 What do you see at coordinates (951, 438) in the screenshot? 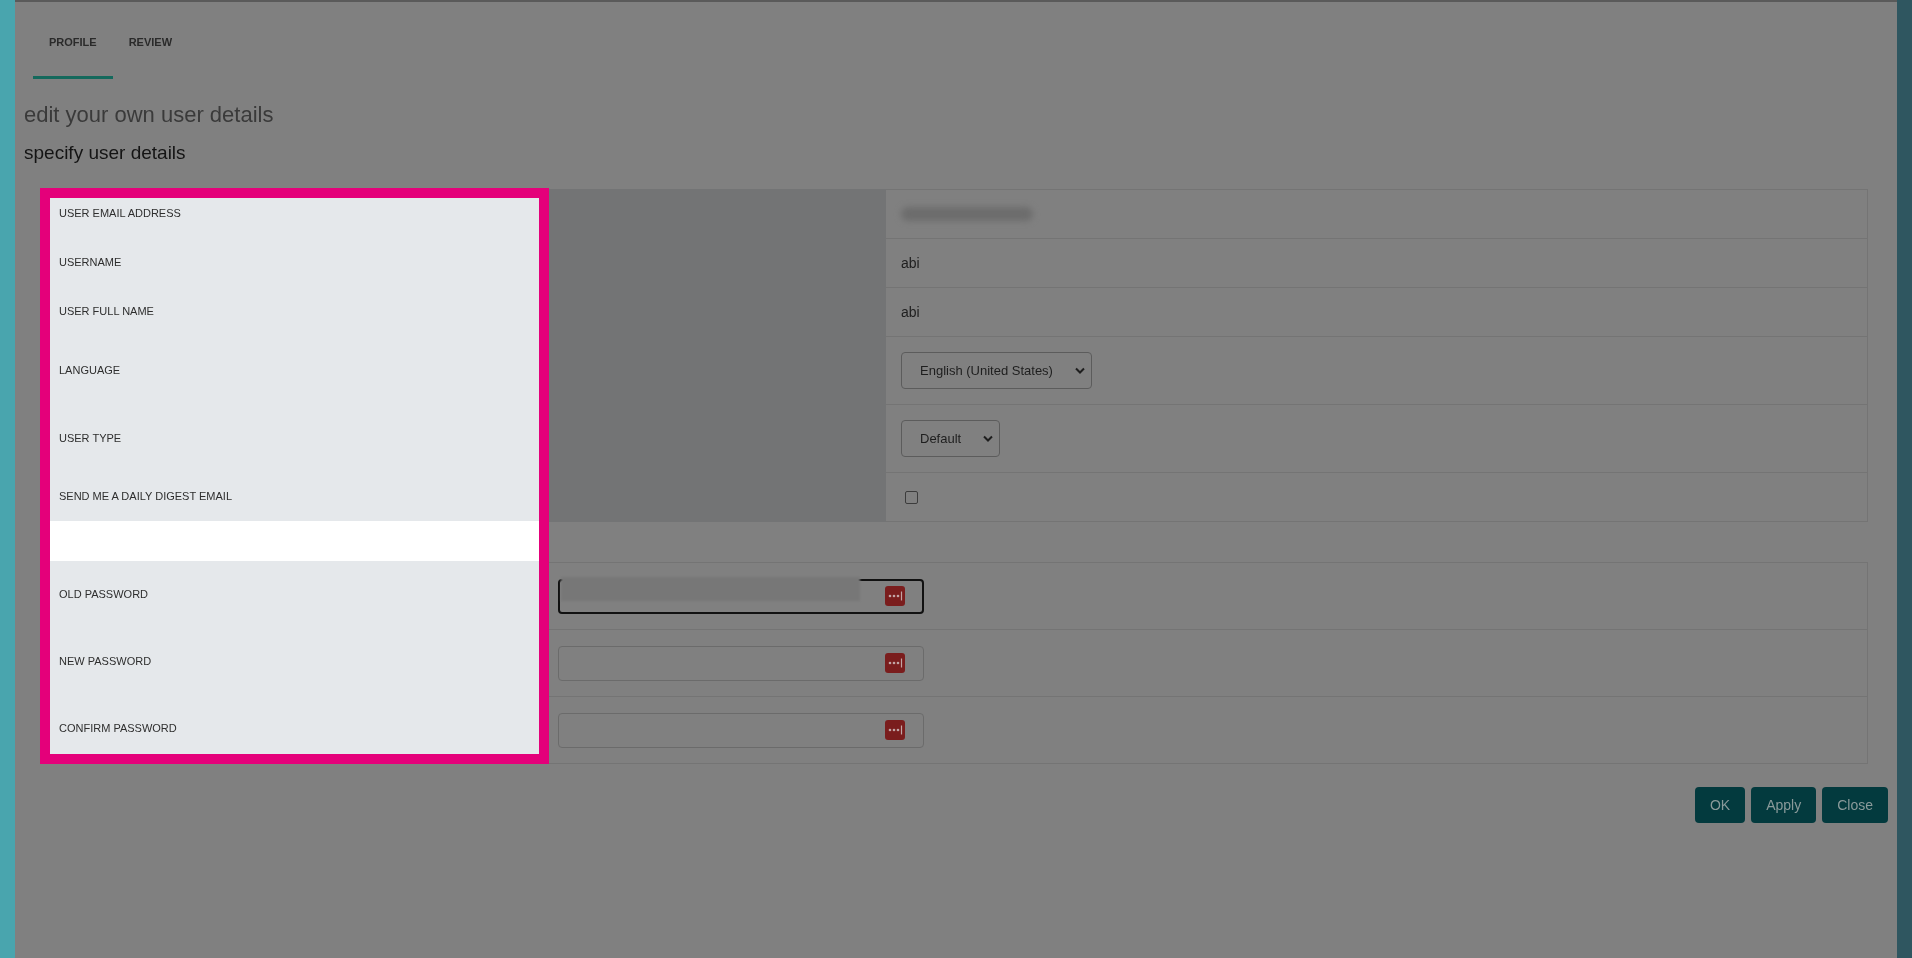
I see `dropdown: Default` at bounding box center [951, 438].